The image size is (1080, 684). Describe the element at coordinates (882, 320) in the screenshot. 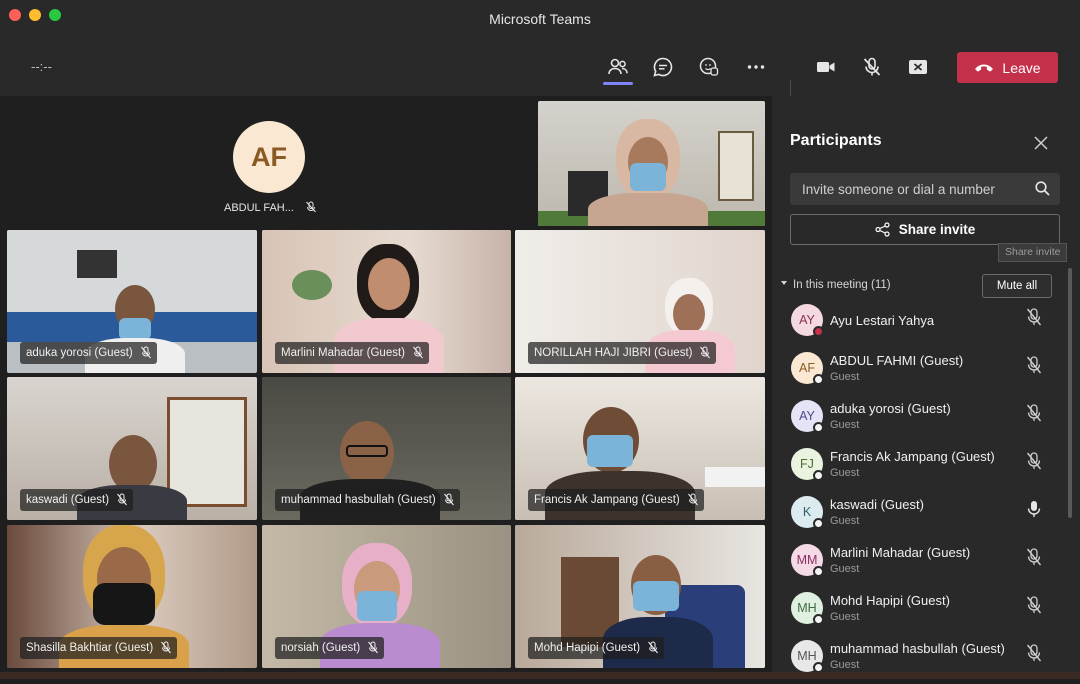

I see `participant-name: Ayu Lestari Yahya` at that location.